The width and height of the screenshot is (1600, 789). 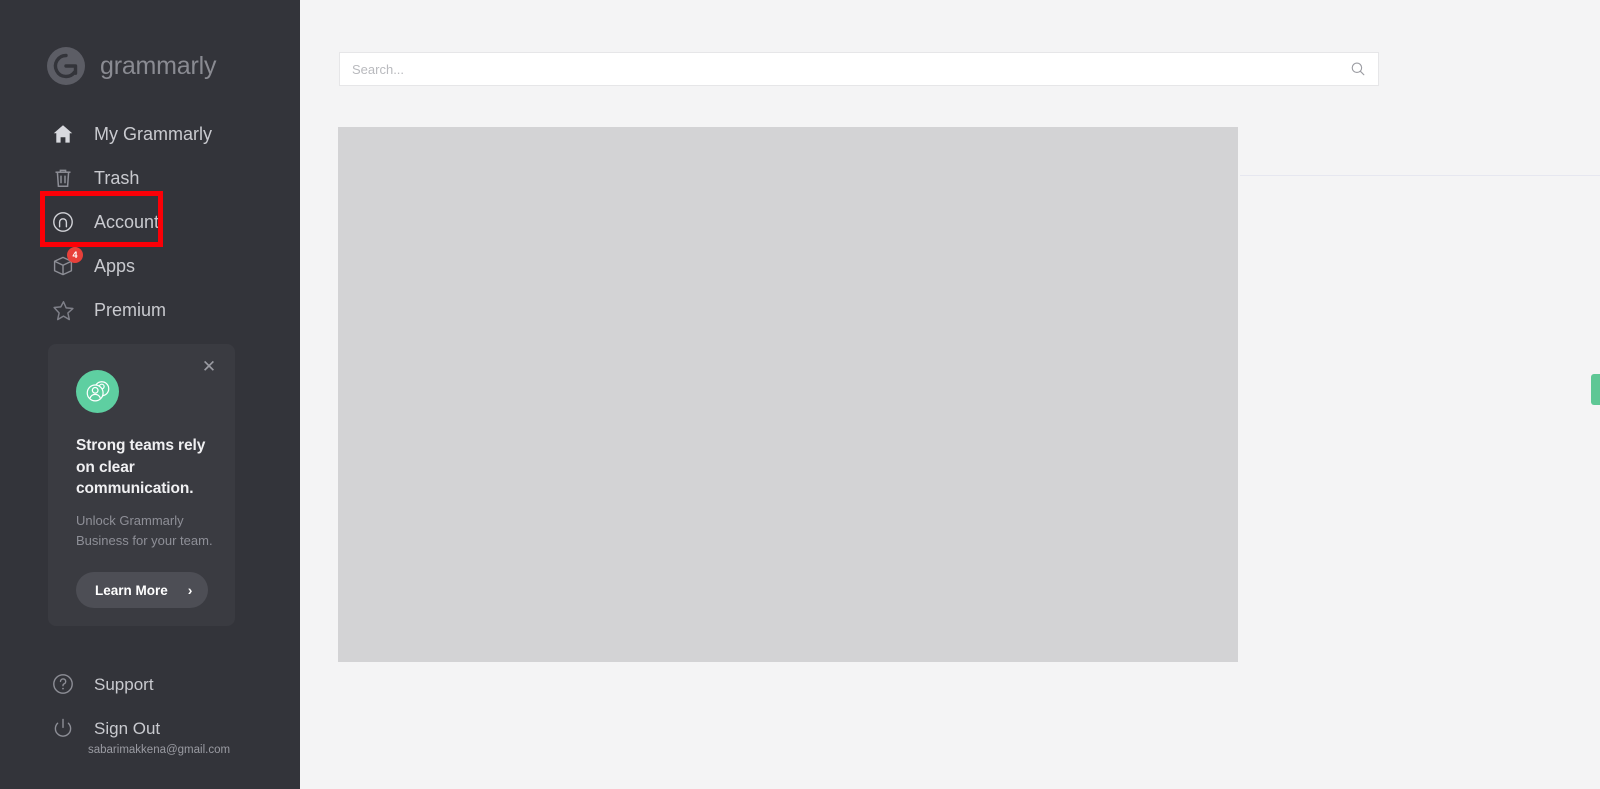 What do you see at coordinates (63, 728) in the screenshot?
I see `power-icon` at bounding box center [63, 728].